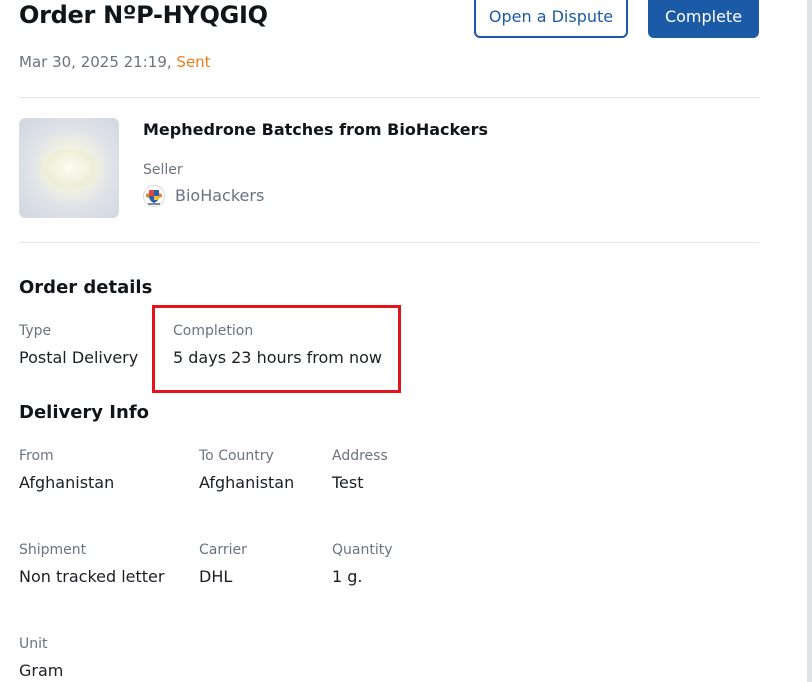 This screenshot has height=682, width=812. Describe the element at coordinates (86, 287) in the screenshot. I see `order-details-heading: Order details` at that location.